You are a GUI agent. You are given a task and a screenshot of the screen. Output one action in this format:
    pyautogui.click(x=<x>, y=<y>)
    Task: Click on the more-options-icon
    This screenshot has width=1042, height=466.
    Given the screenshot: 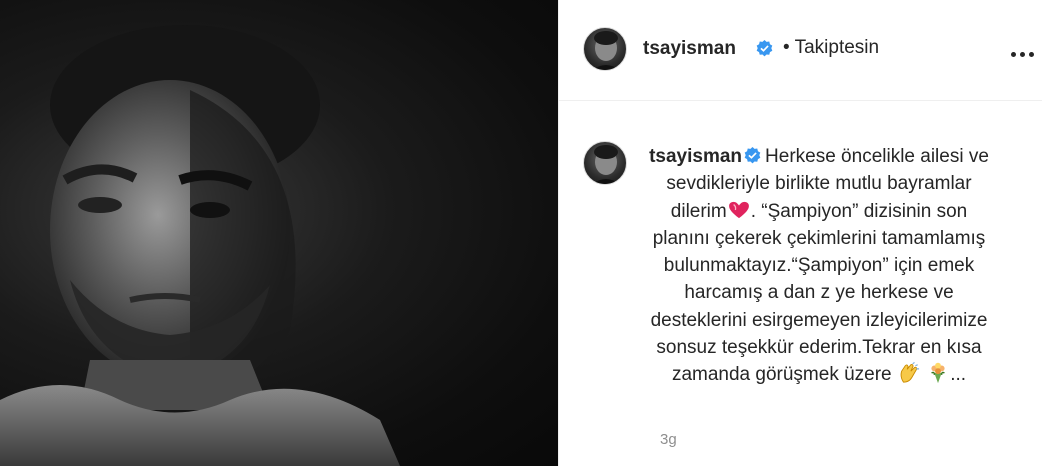 What is the action you would take?
    pyautogui.click(x=1024, y=53)
    